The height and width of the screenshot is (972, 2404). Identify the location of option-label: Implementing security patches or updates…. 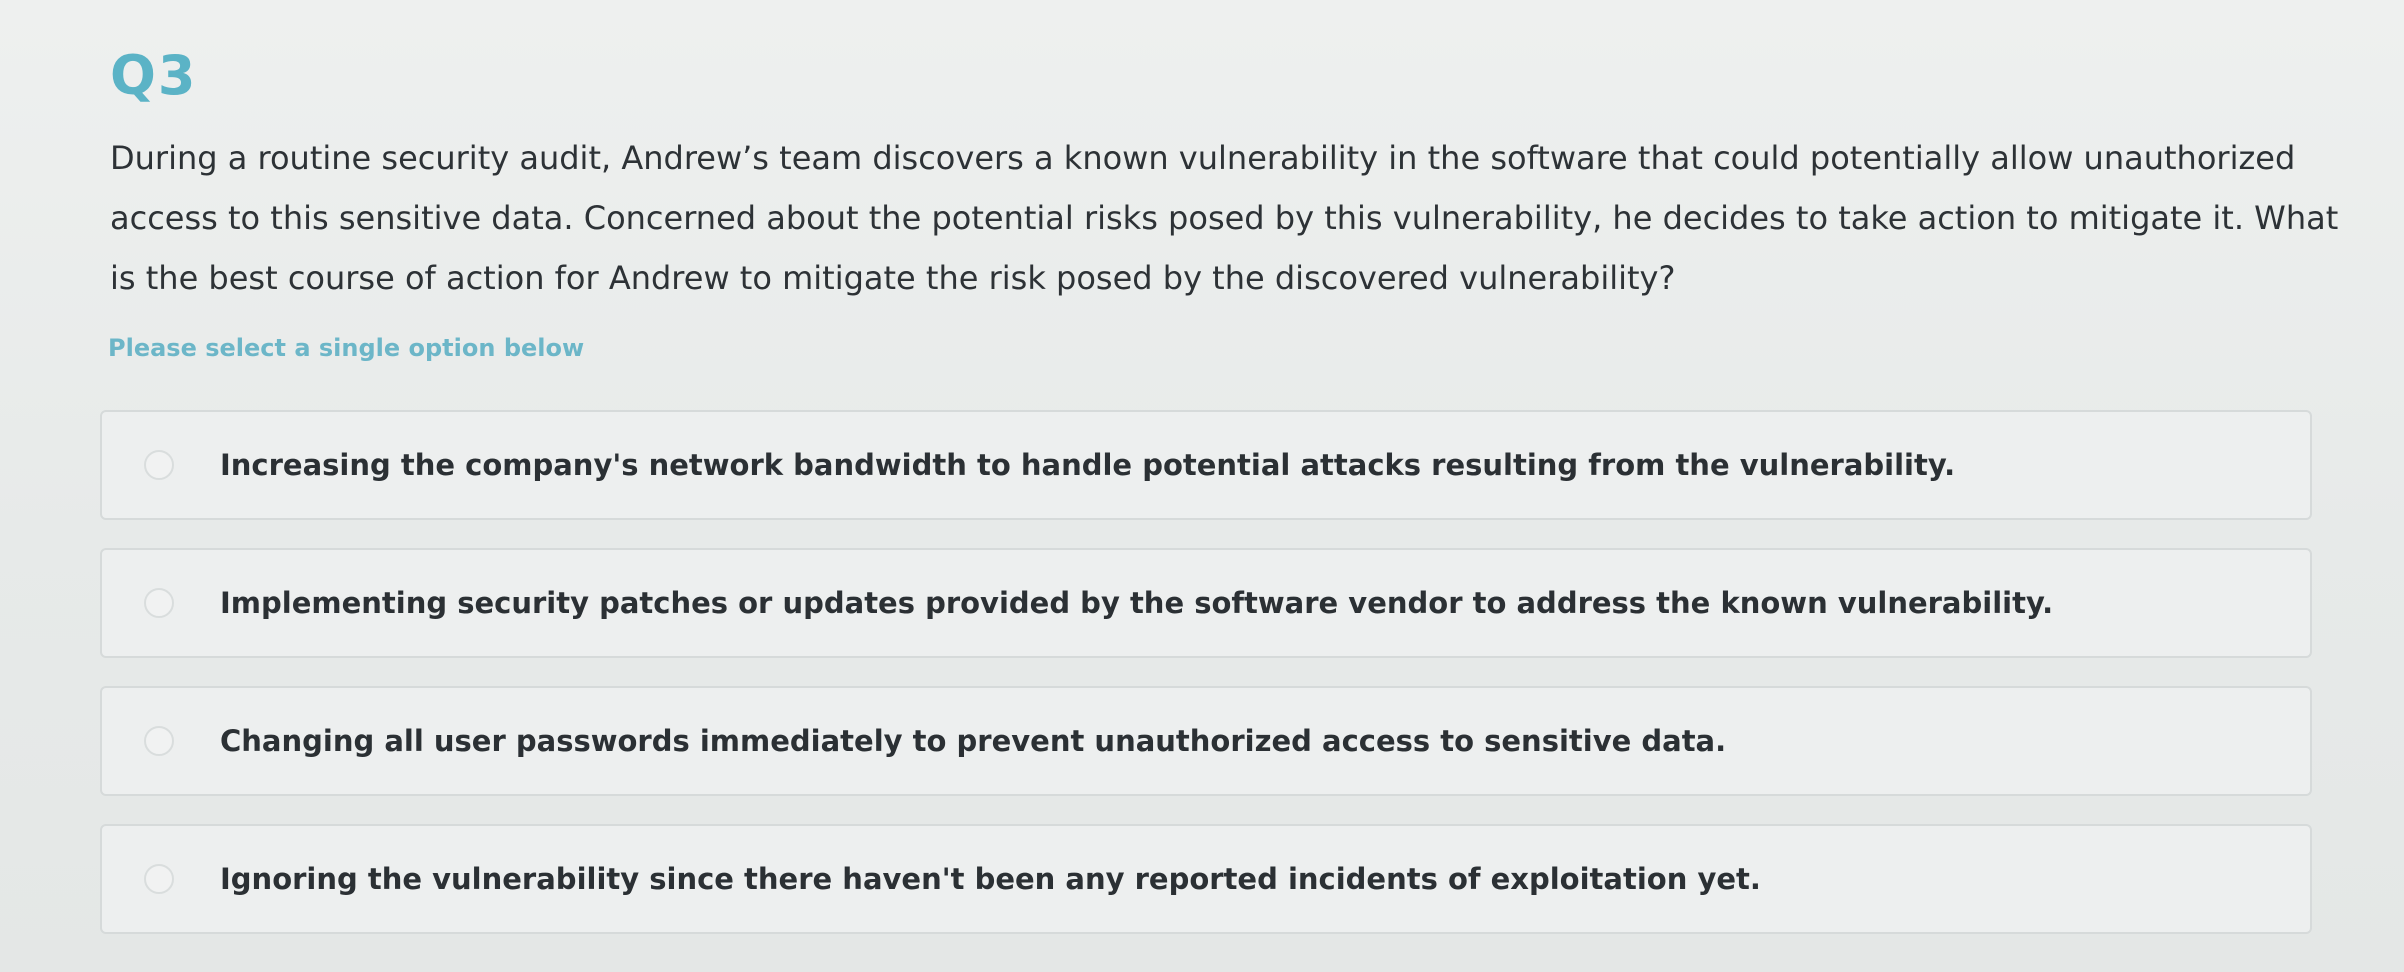
(1137, 603).